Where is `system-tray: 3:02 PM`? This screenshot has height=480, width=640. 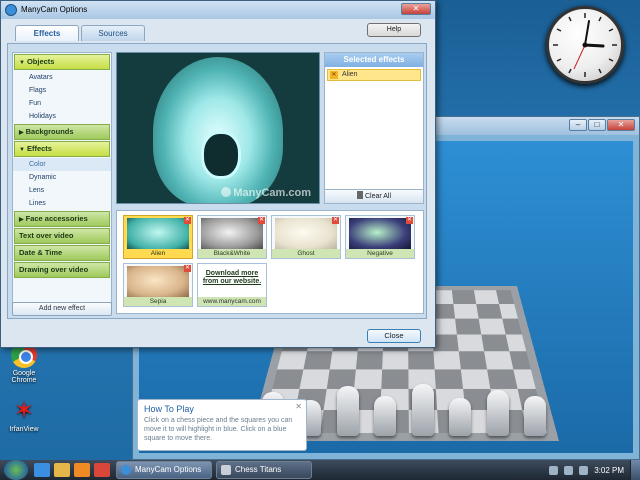 system-tray: 3:02 PM is located at coordinates (589, 470).